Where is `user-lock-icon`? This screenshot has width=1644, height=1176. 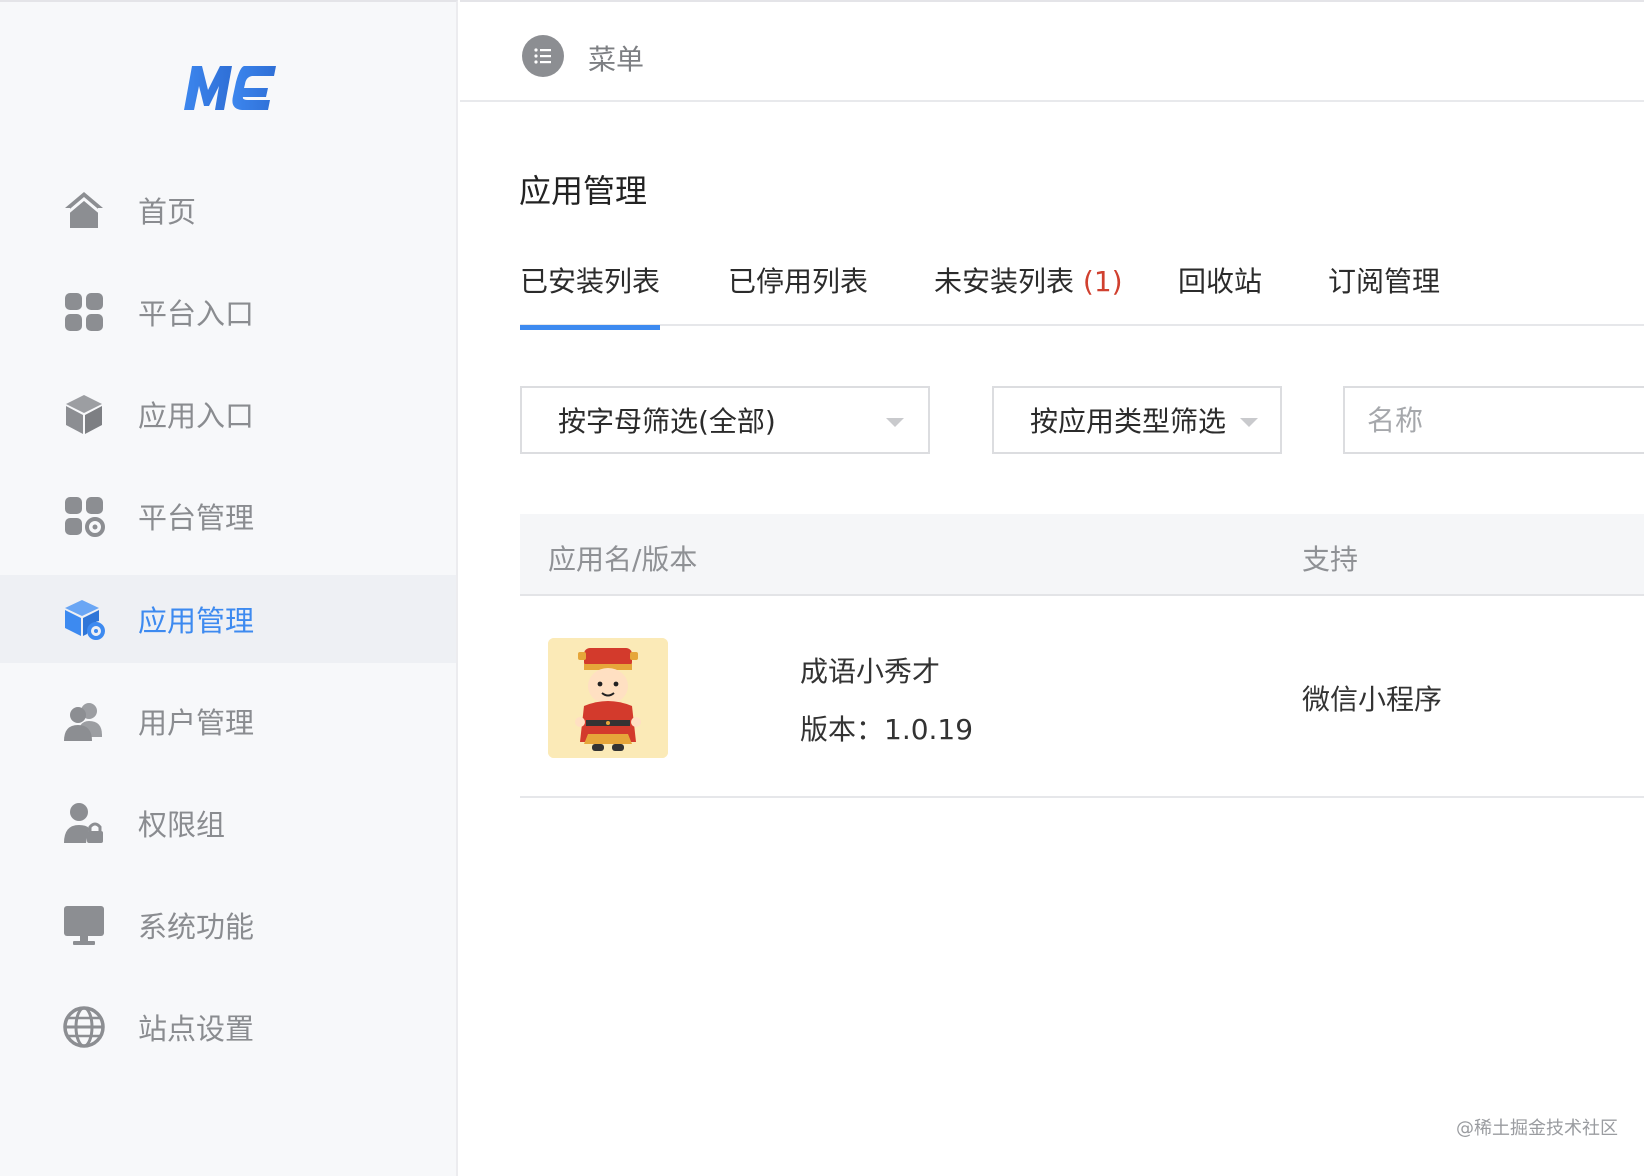 user-lock-icon is located at coordinates (84, 823).